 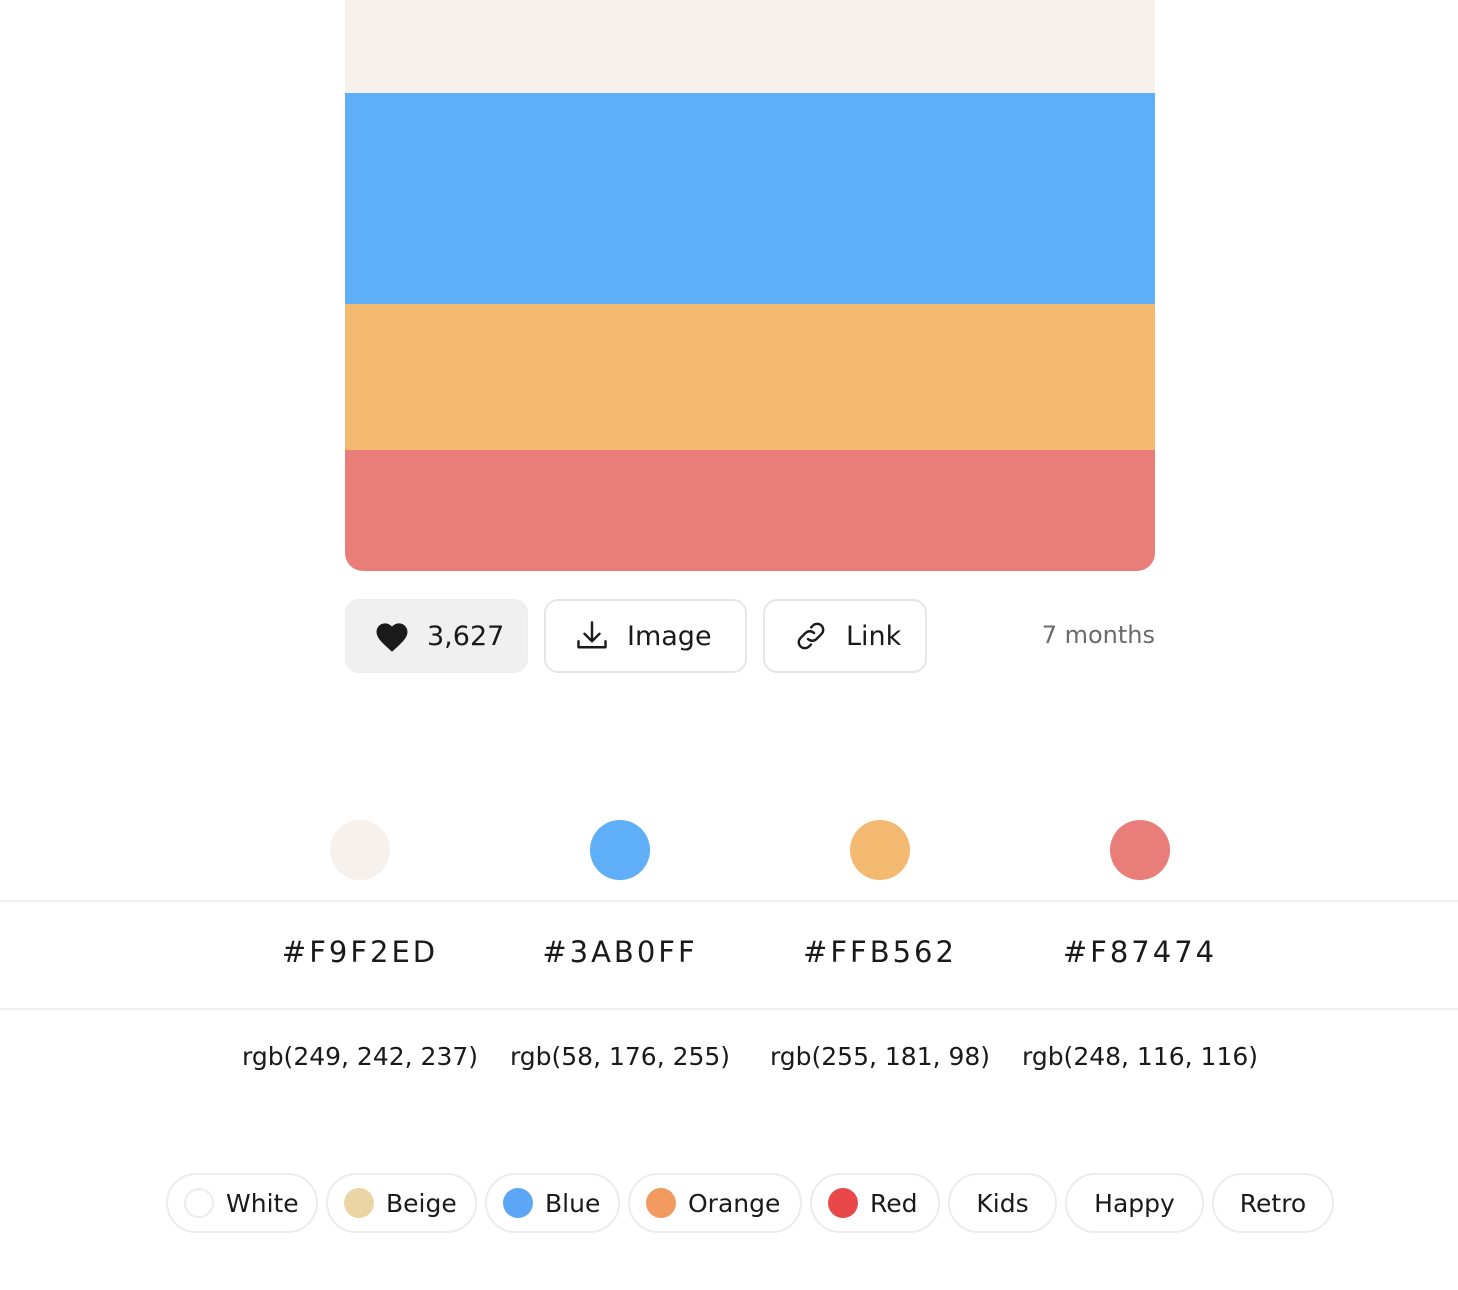 I want to click on tag-label: Kids, so click(x=1002, y=1203).